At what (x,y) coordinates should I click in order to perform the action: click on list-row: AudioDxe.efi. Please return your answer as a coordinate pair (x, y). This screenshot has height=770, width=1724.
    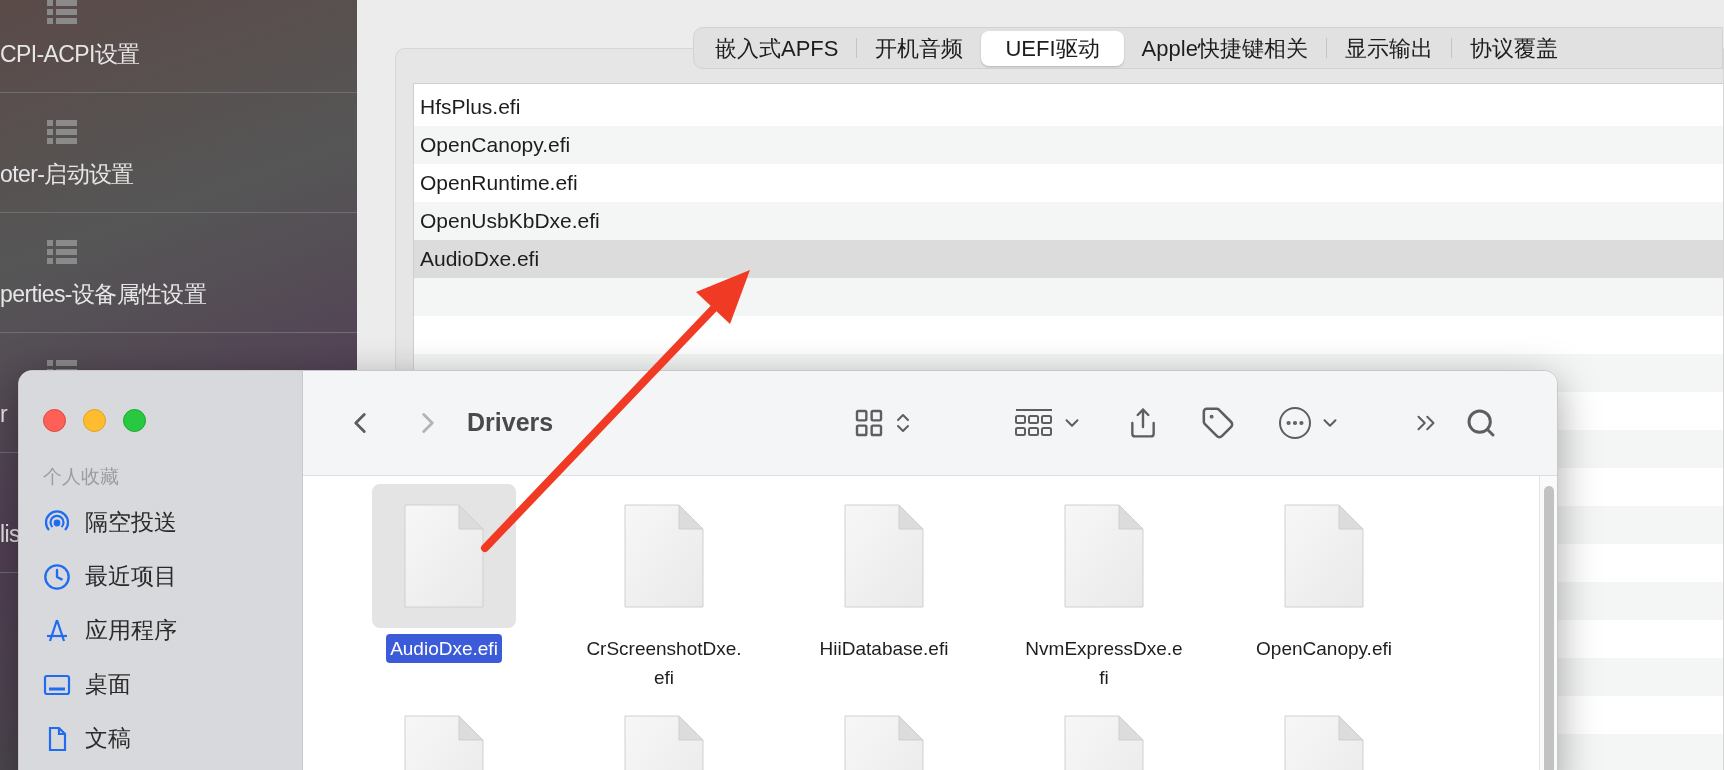
    Looking at the image, I should click on (1068, 259).